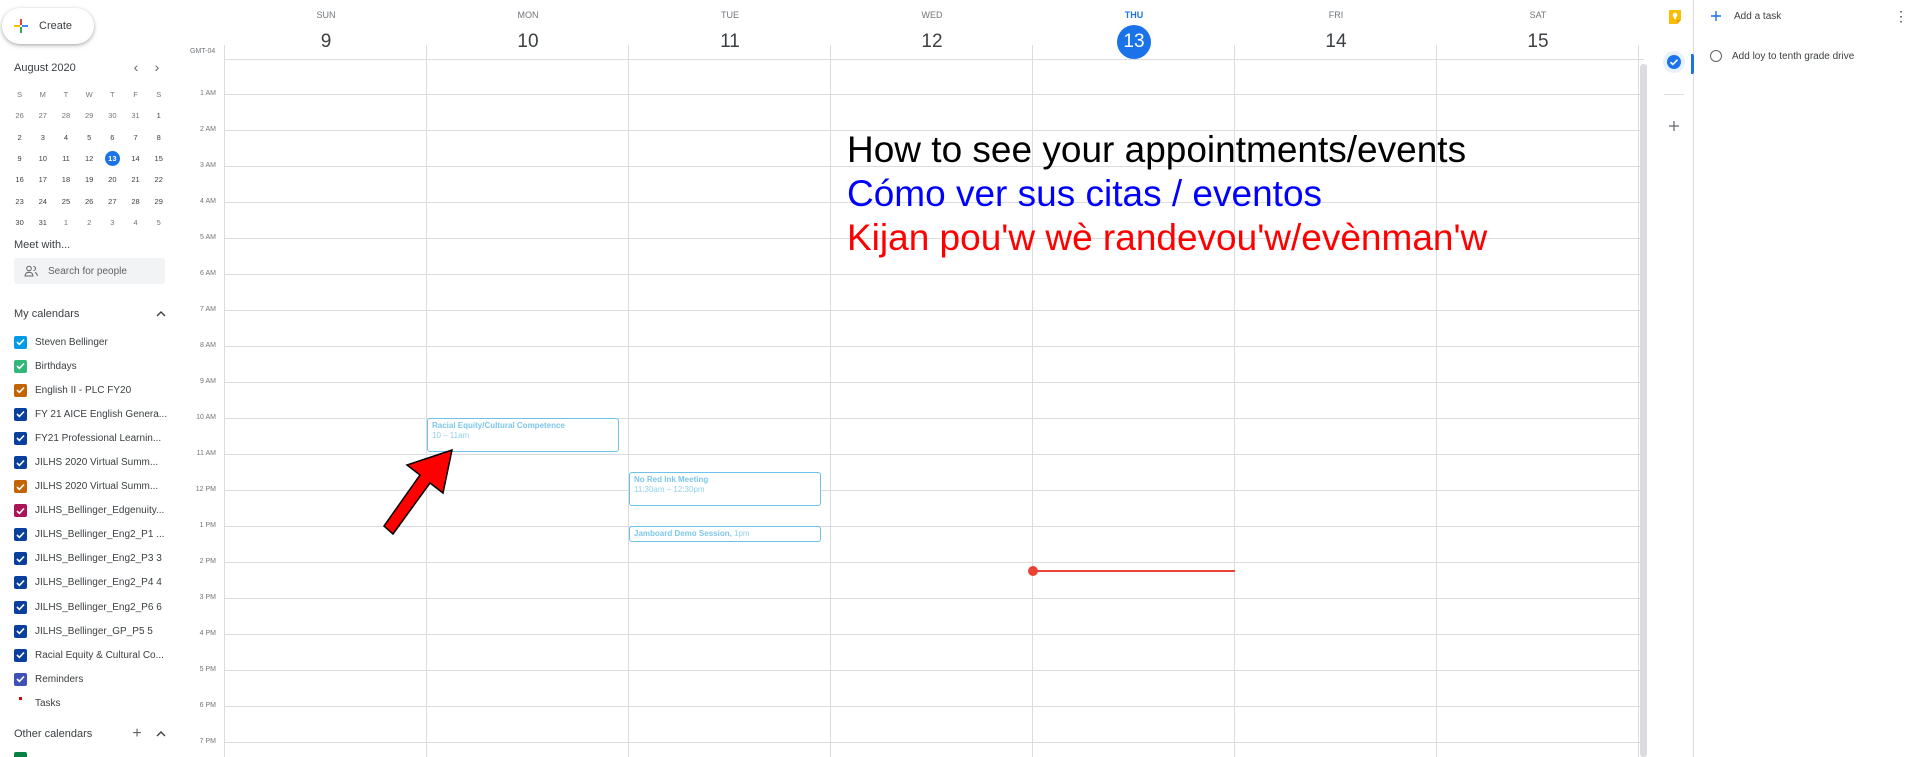  I want to click on mini-day: 21, so click(135, 179).